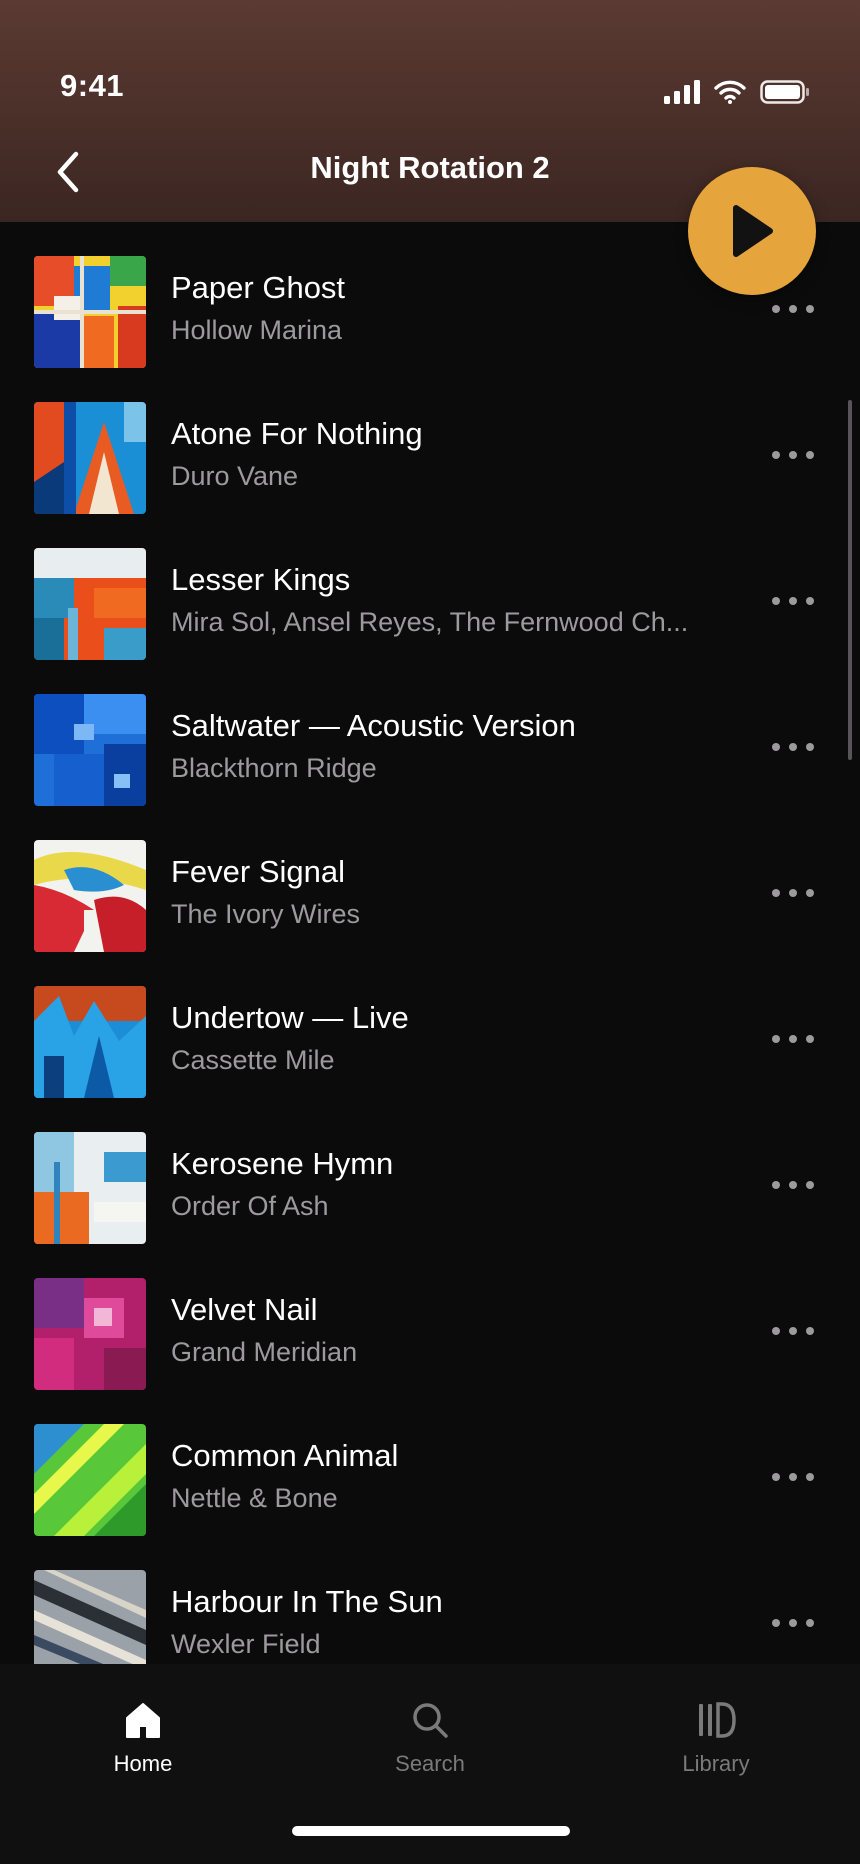 The width and height of the screenshot is (860, 1864). I want to click on track-title: Common Animal, so click(285, 1455).